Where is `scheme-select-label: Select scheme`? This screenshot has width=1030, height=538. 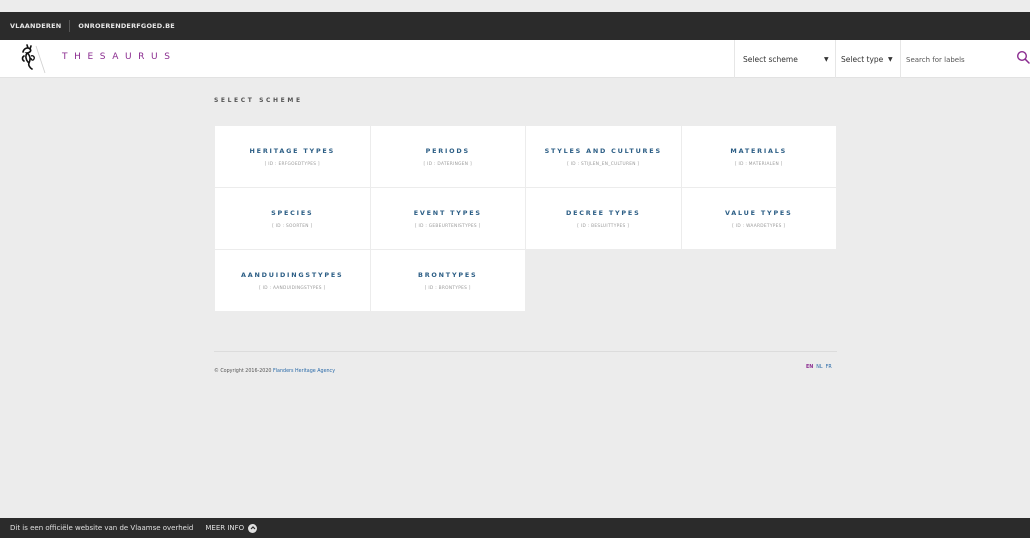 scheme-select-label: Select scheme is located at coordinates (770, 59).